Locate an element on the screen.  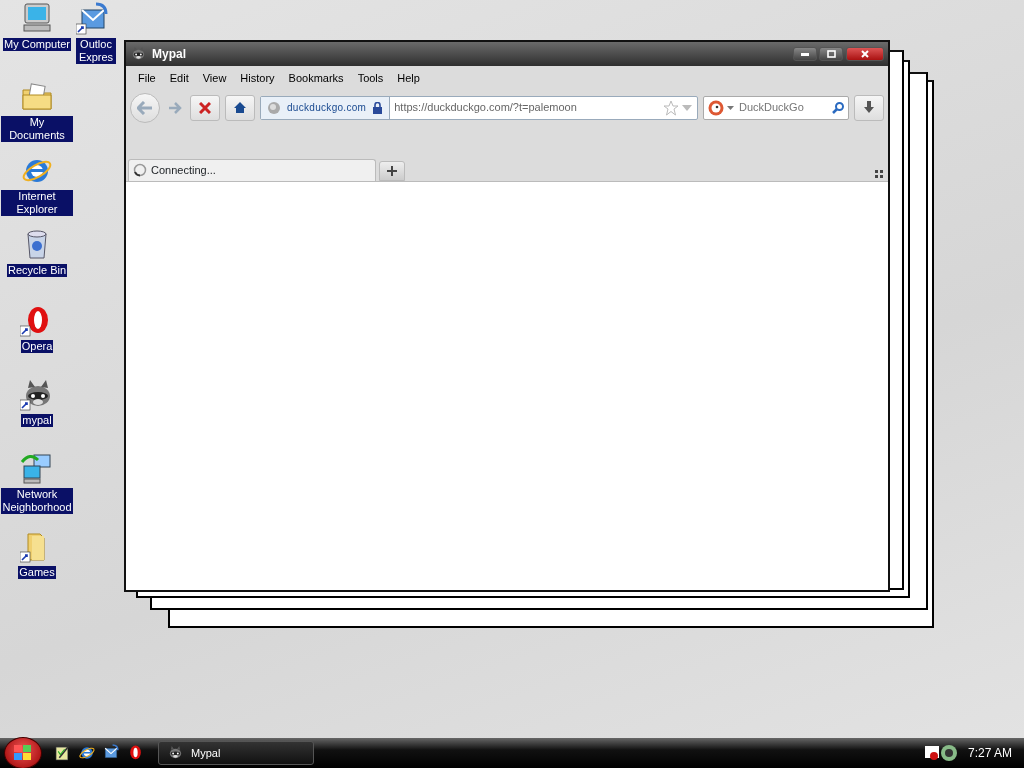
address-bar: duckduckgo.com https://duckduckgo.com/?t=palemoon is located at coordinates (479, 107).